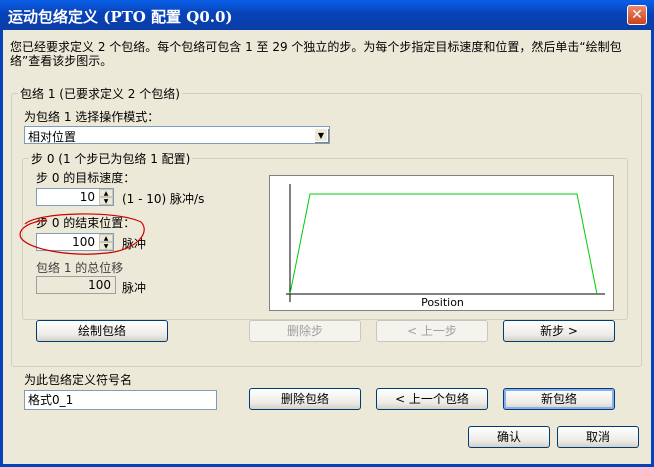 This screenshot has width=654, height=467. I want to click on step-group-legend: 步 0 (1 个步已为包络 1 配置), so click(111, 159).